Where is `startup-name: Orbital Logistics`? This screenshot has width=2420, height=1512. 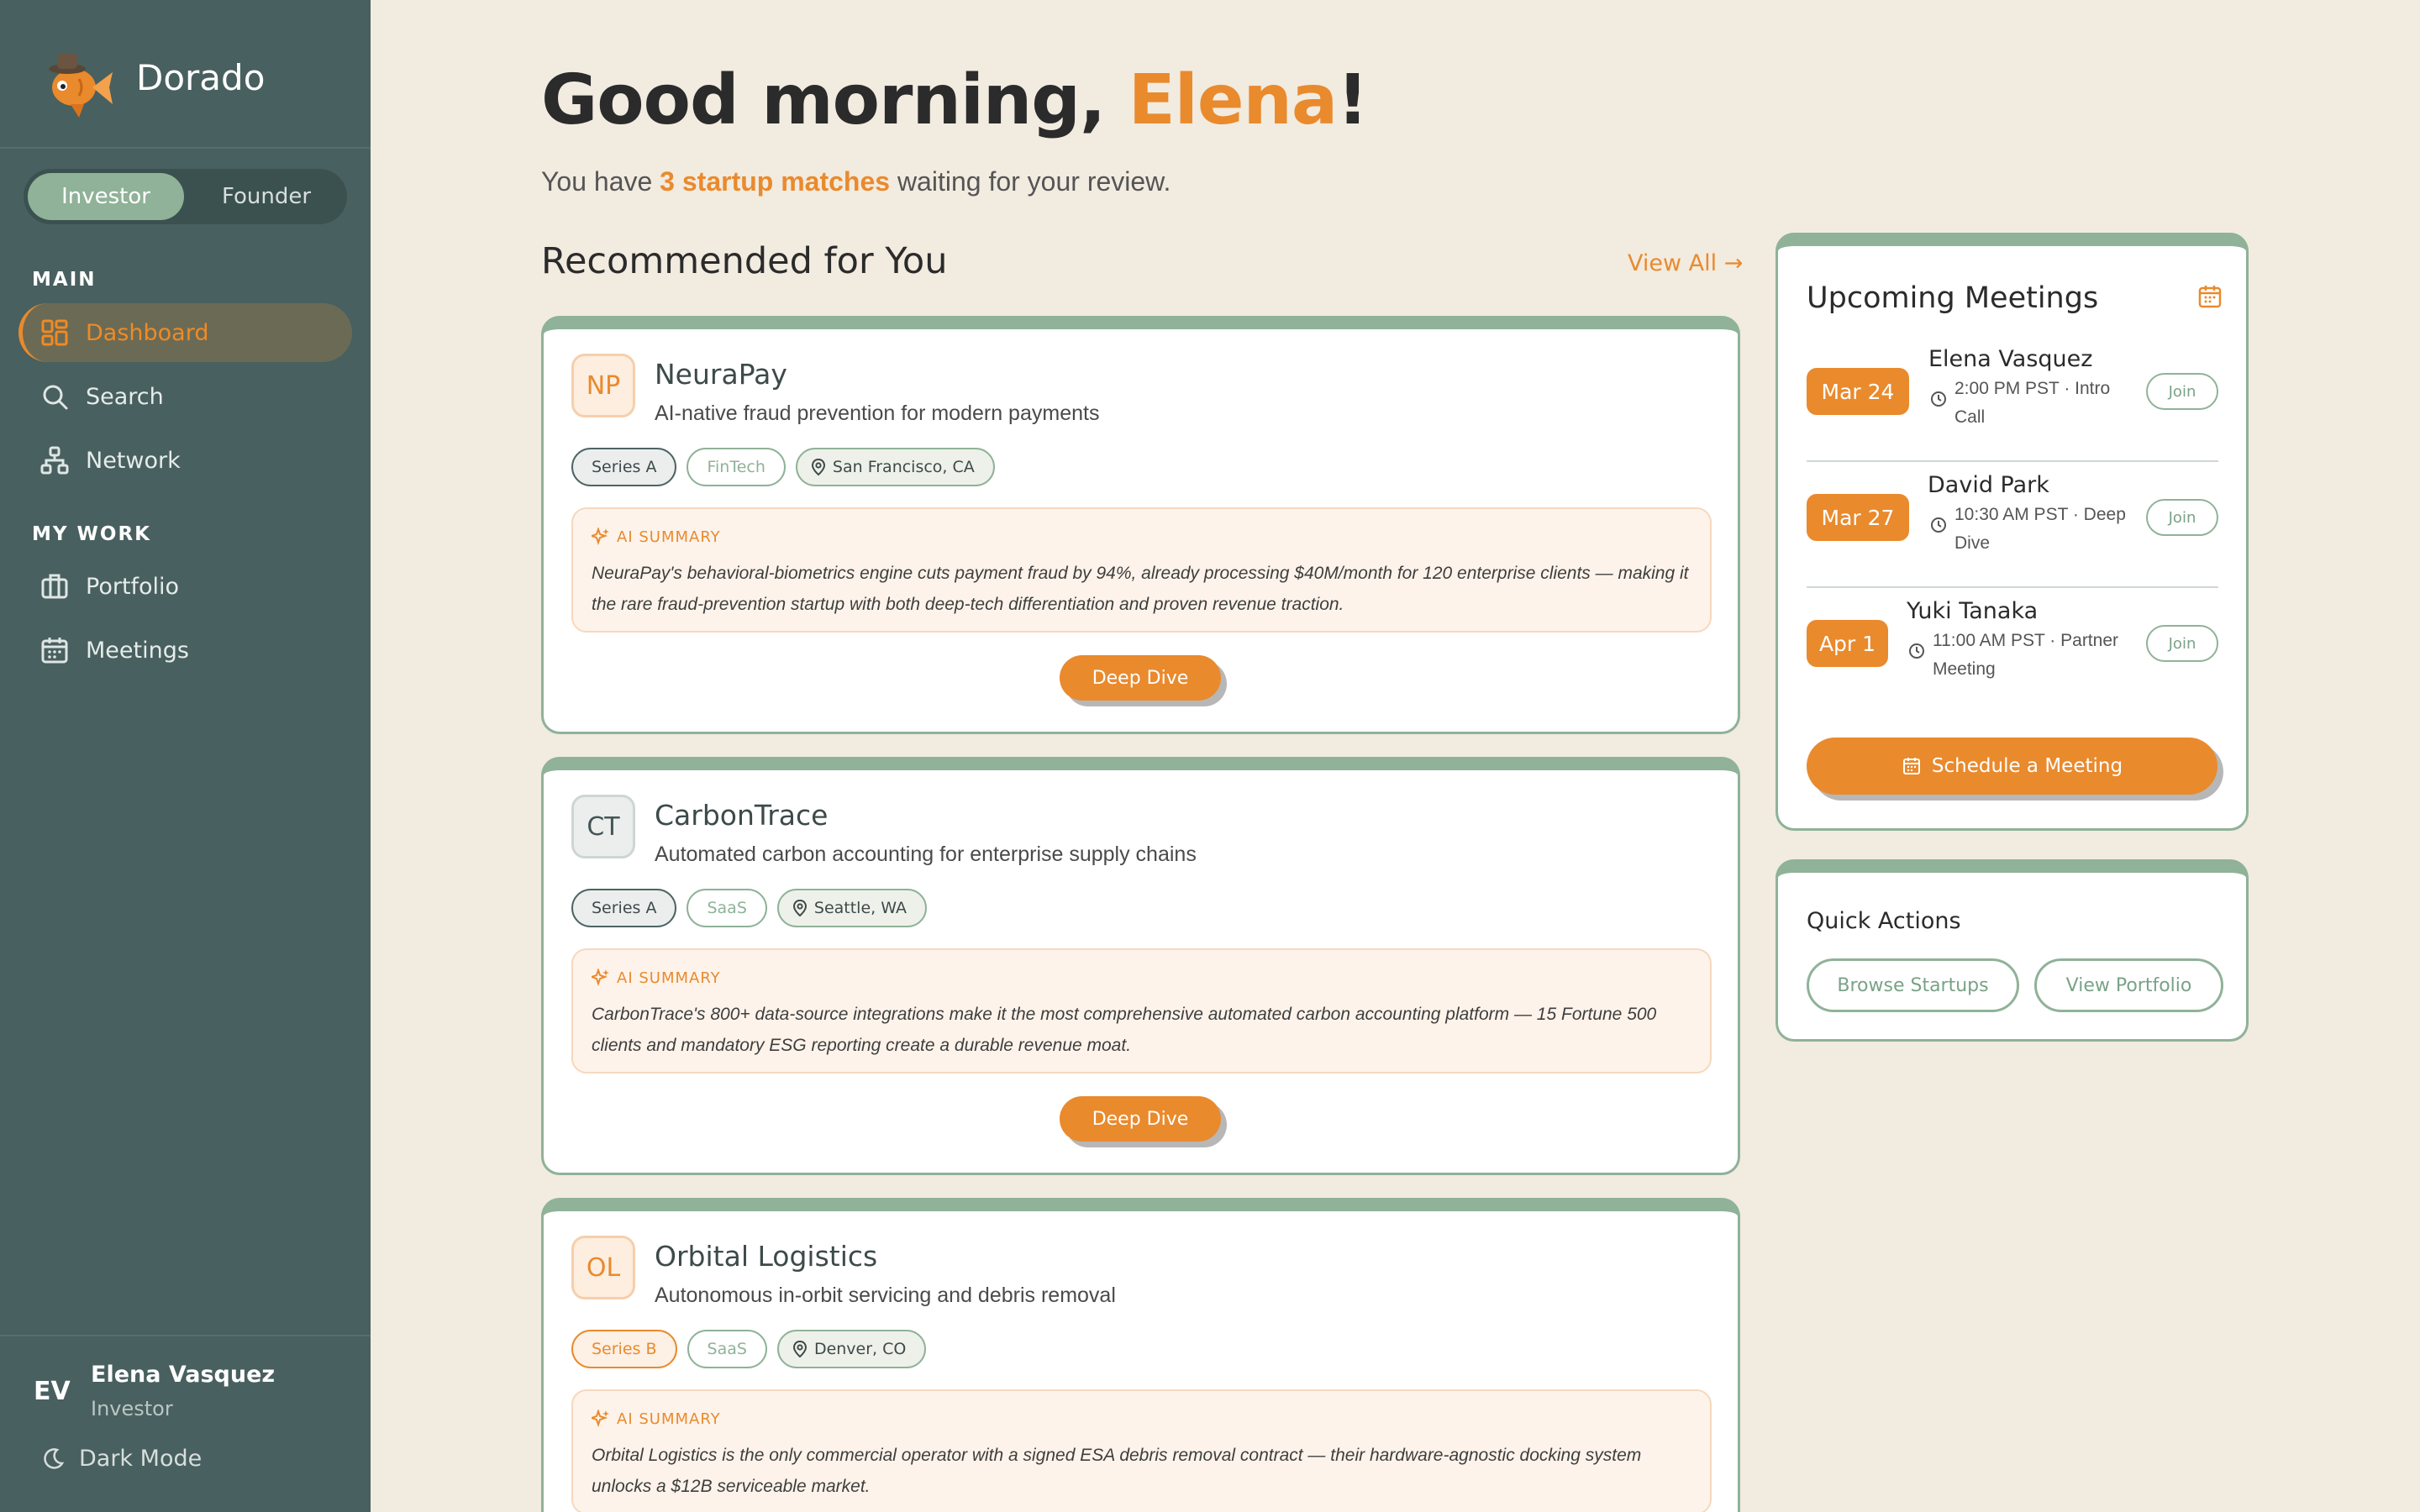 startup-name: Orbital Logistics is located at coordinates (766, 1256).